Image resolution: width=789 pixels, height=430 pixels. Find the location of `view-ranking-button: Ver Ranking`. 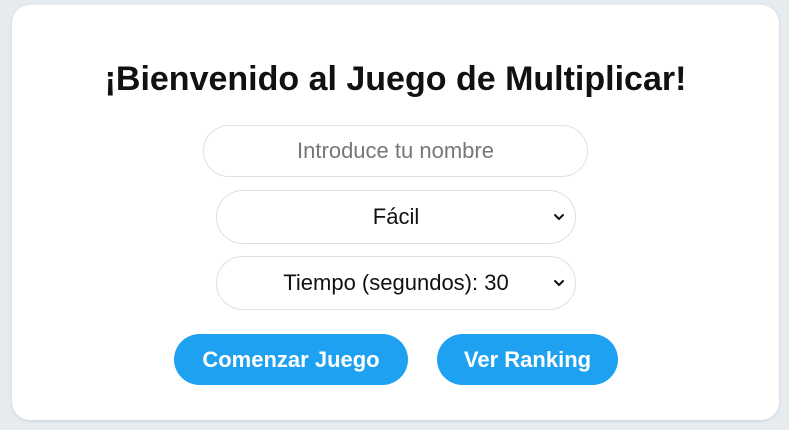

view-ranking-button: Ver Ranking is located at coordinates (527, 359).